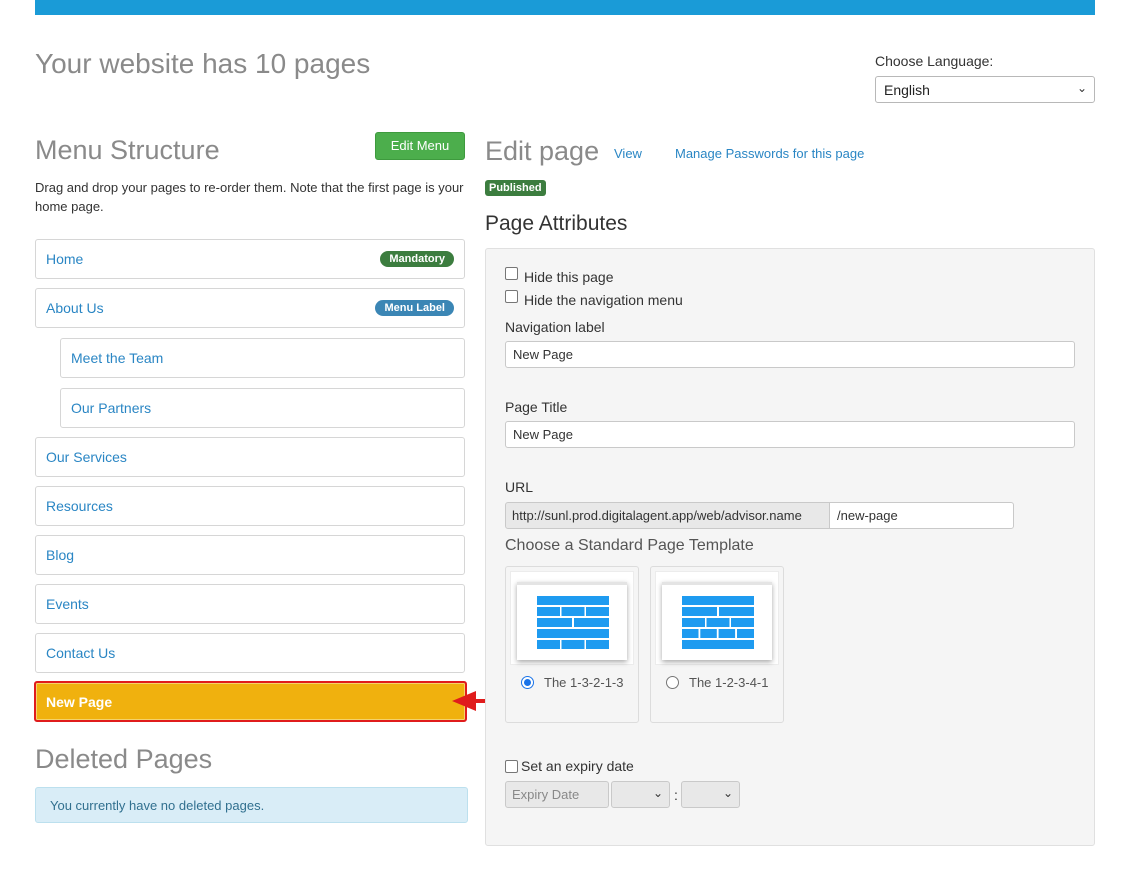  What do you see at coordinates (556, 223) in the screenshot?
I see `page-attributes-heading: Page Attributes` at bounding box center [556, 223].